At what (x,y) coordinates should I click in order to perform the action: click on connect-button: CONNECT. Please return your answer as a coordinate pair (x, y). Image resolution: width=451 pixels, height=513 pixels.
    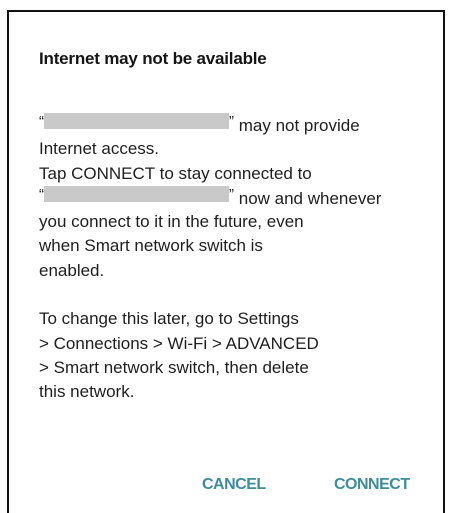
    Looking at the image, I should click on (372, 485).